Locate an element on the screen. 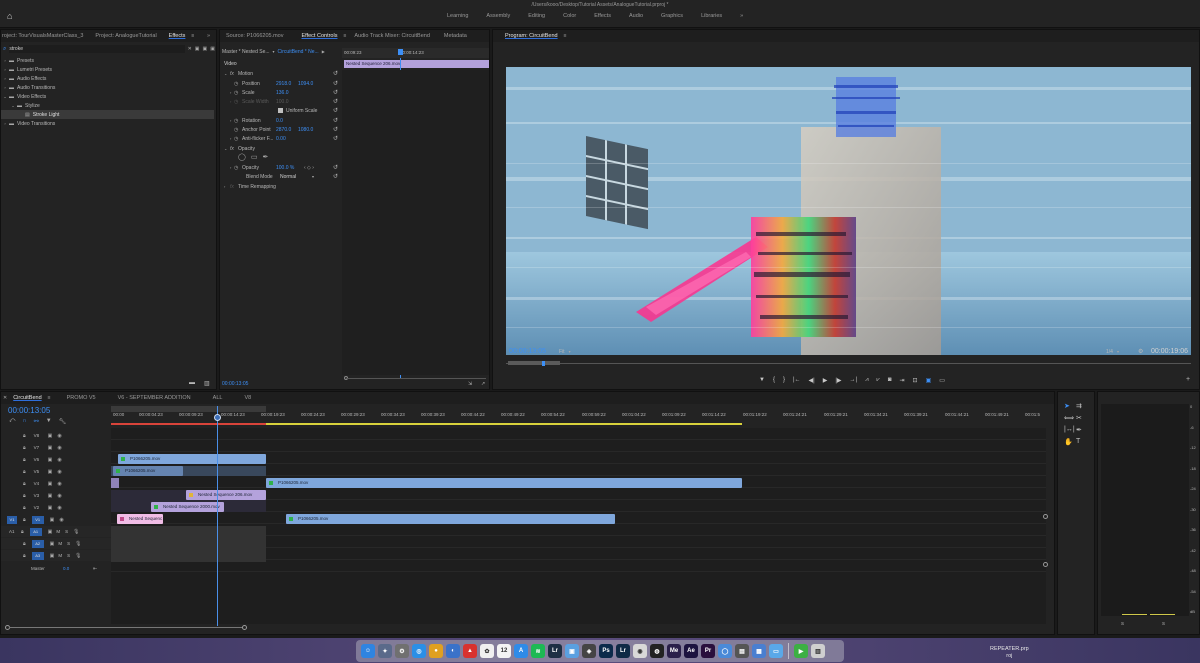  keyframe-nav-icon: ‹ ◇ › is located at coordinates (309, 168).